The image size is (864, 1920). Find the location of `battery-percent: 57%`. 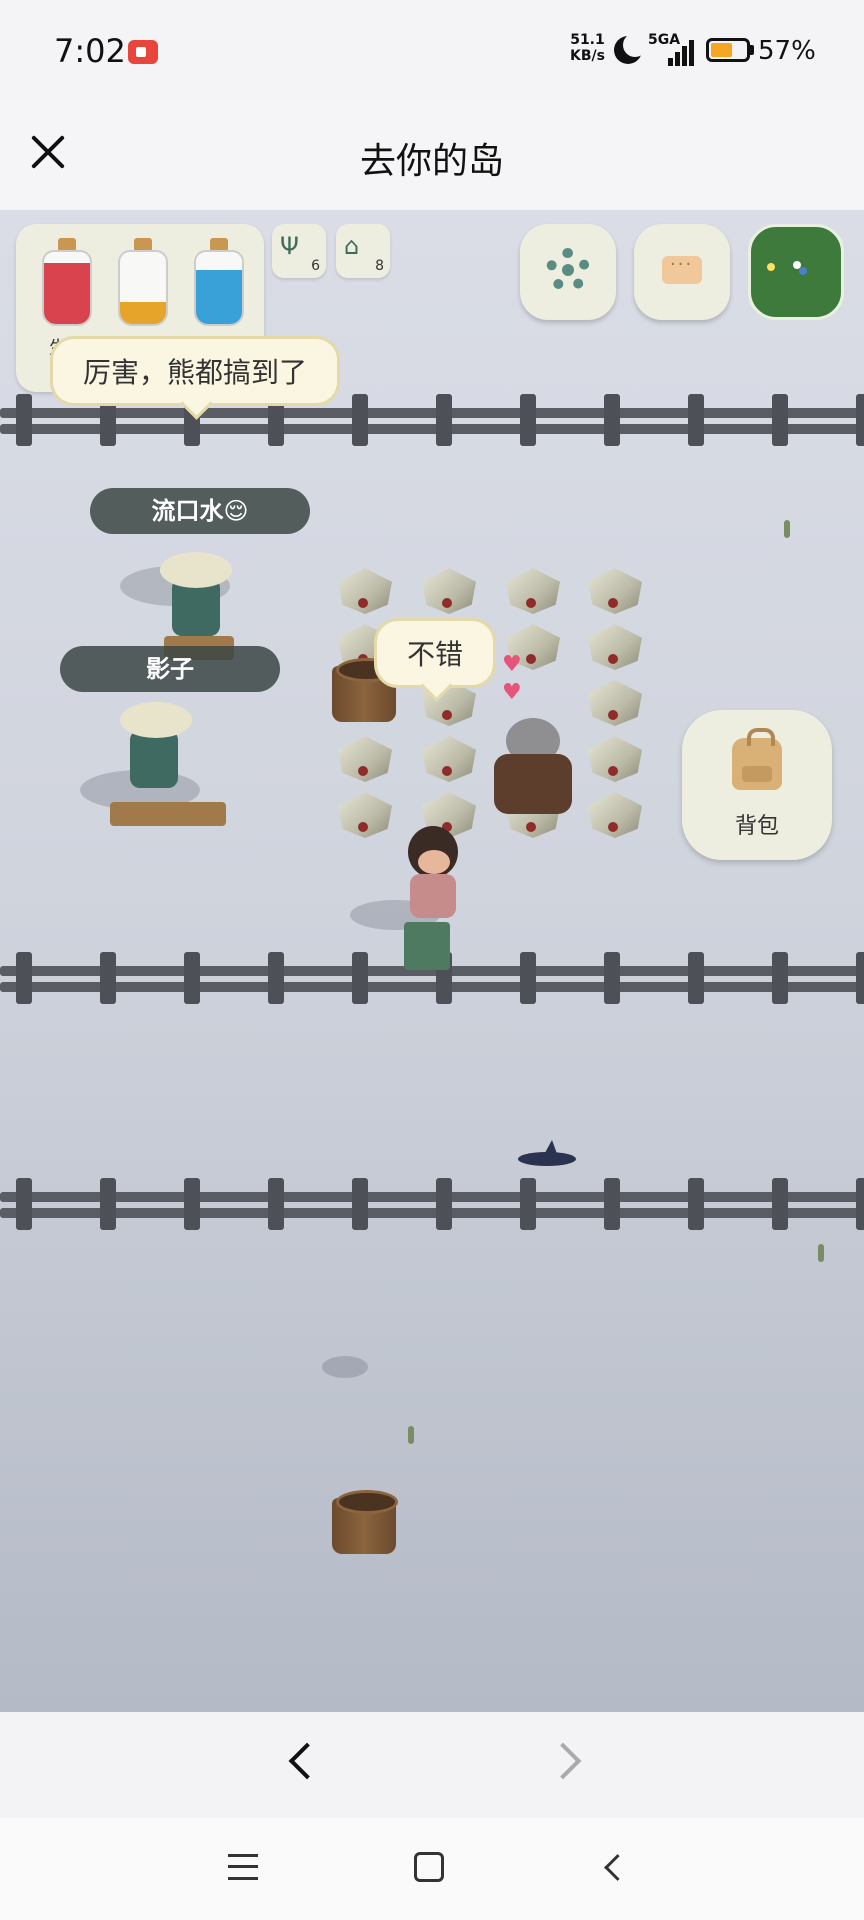

battery-percent: 57% is located at coordinates (787, 51).